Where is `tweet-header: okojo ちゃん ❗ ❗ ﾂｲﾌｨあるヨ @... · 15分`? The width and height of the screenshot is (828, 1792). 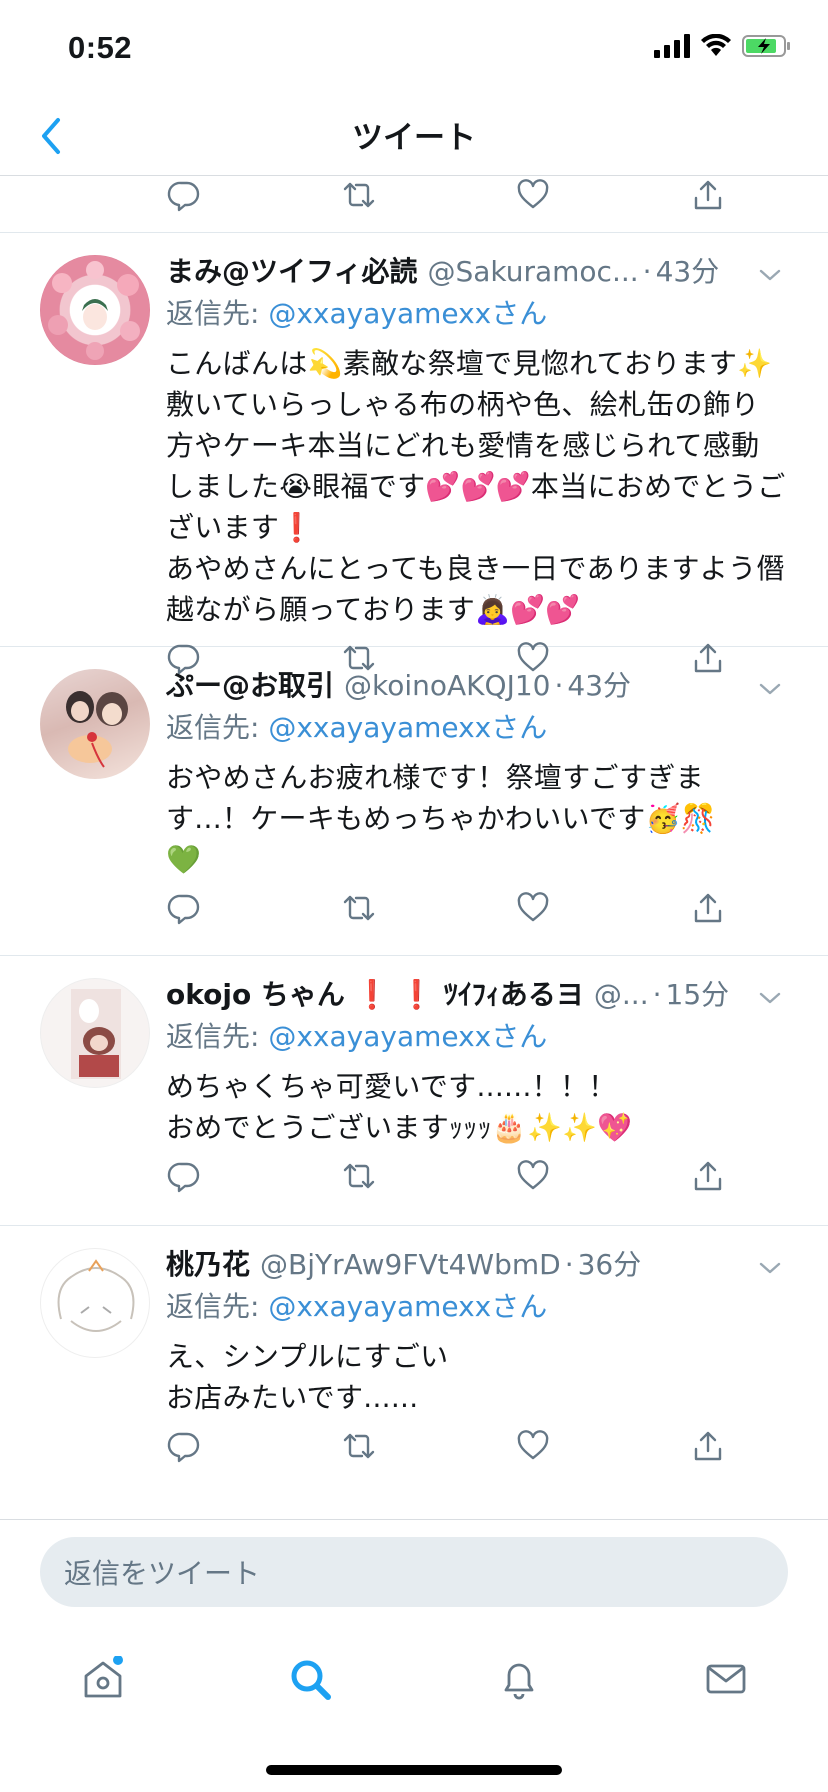 tweet-header: okojo ちゃん ❗ ❗ ﾂｲﾌｨあるヨ @... · 15分 is located at coordinates (466, 995).